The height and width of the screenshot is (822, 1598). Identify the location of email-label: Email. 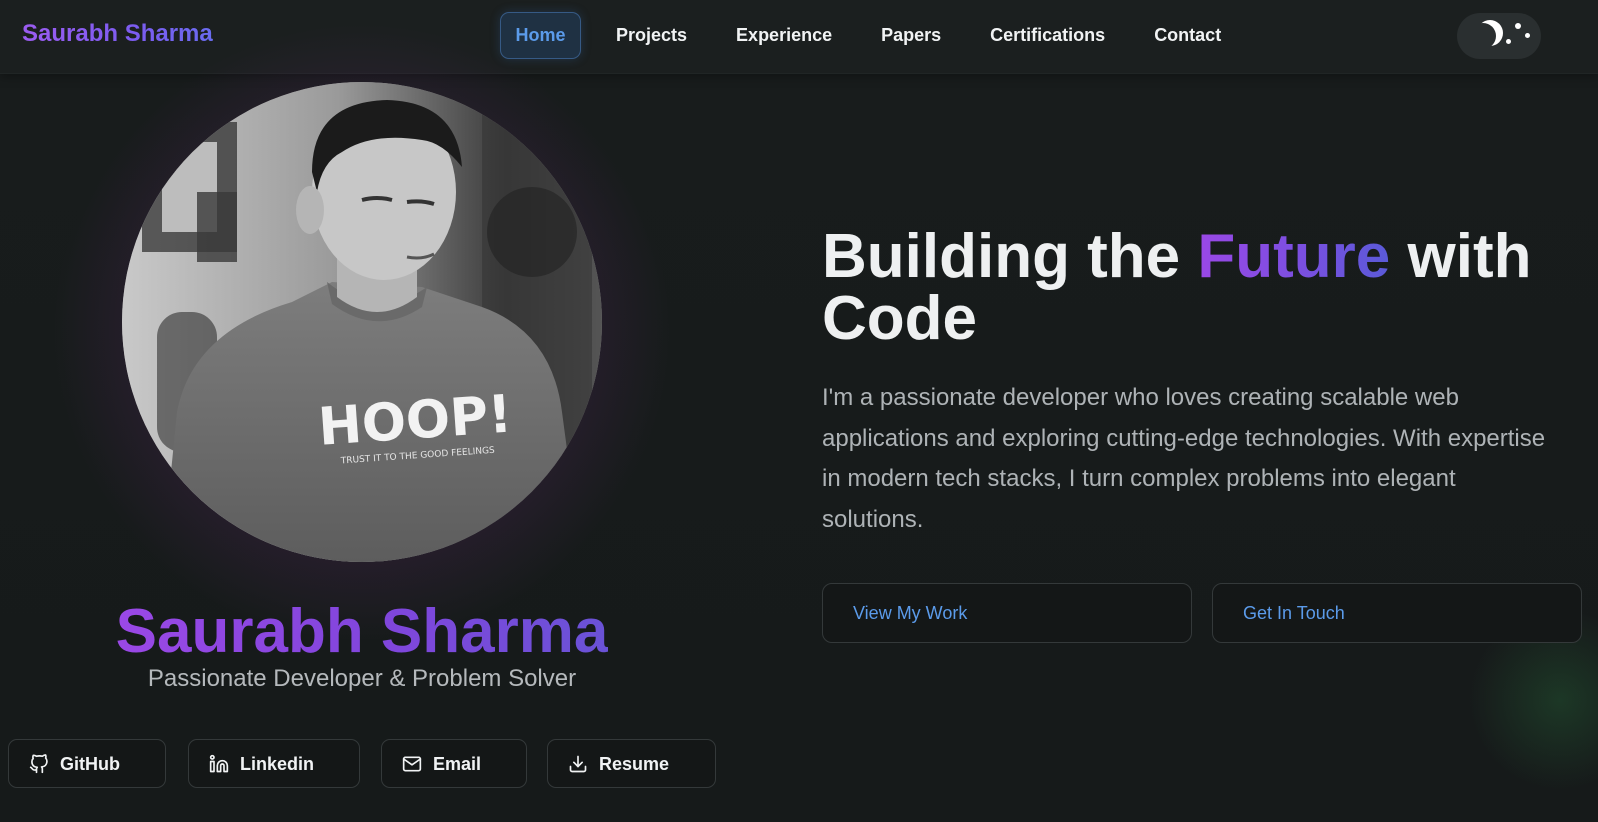
(457, 764).